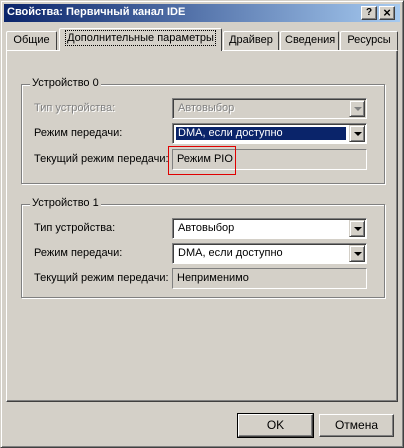 This screenshot has height=448, width=404. What do you see at coordinates (369, 40) in the screenshot?
I see `tab-resources: Ресурсы` at bounding box center [369, 40].